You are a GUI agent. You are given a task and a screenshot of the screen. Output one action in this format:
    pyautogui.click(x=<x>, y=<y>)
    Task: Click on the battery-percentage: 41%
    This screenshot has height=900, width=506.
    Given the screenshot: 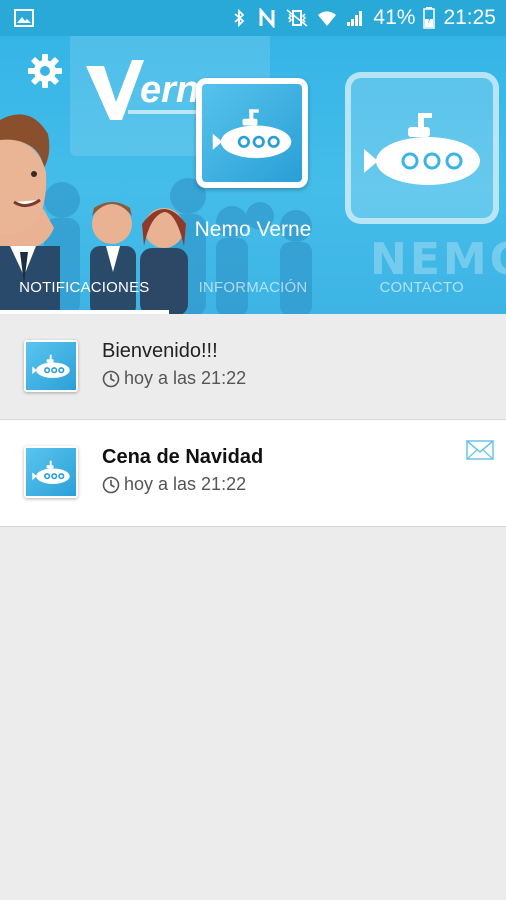 What is the action you would take?
    pyautogui.click(x=394, y=17)
    